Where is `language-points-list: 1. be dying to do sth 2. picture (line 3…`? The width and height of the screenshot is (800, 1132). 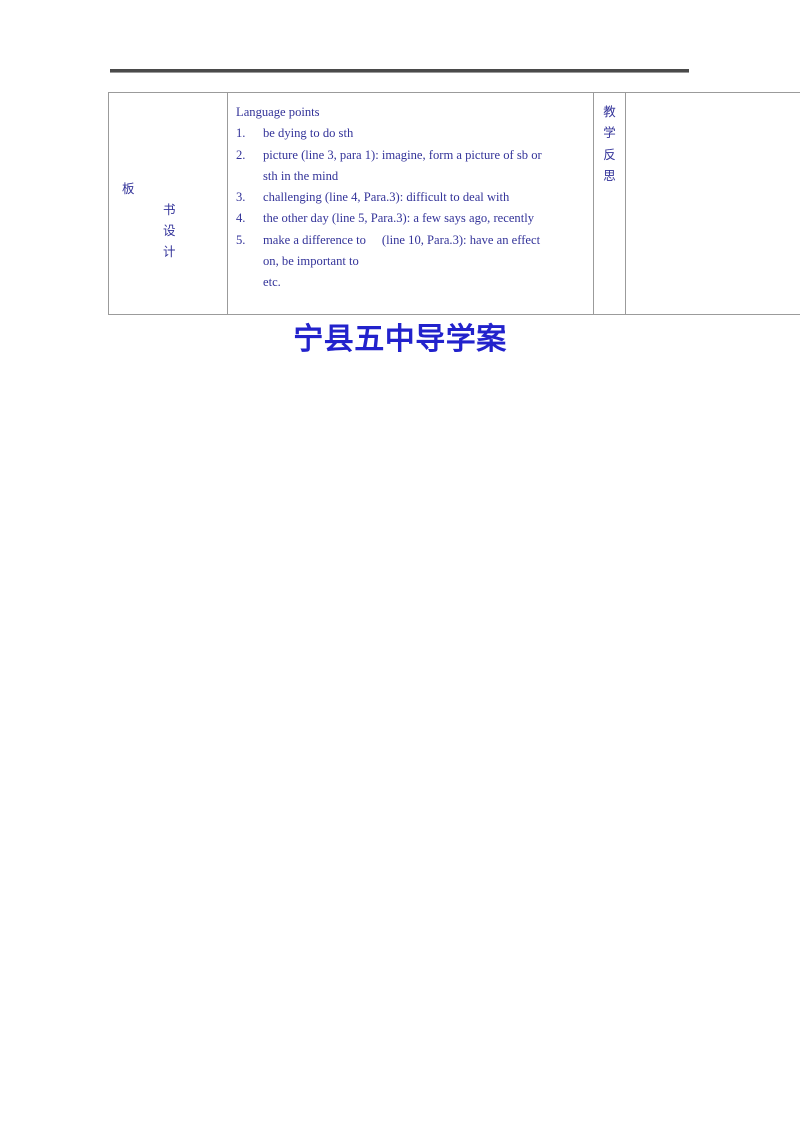
language-points-list: 1. be dying to do sth 2. picture (line 3… is located at coordinates (410, 197).